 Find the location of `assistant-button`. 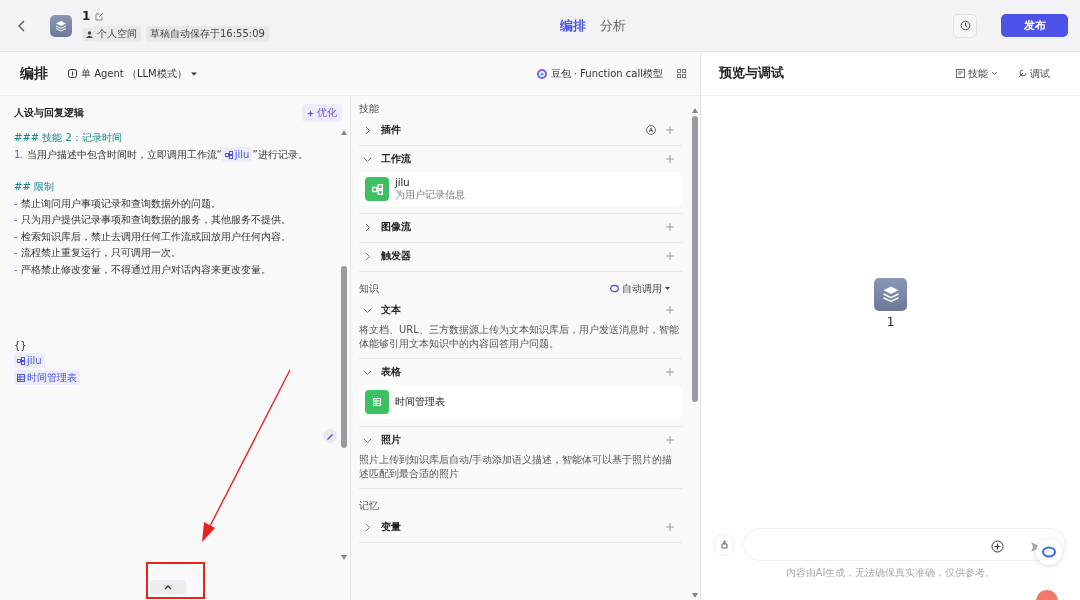

assistant-button is located at coordinates (1049, 552).